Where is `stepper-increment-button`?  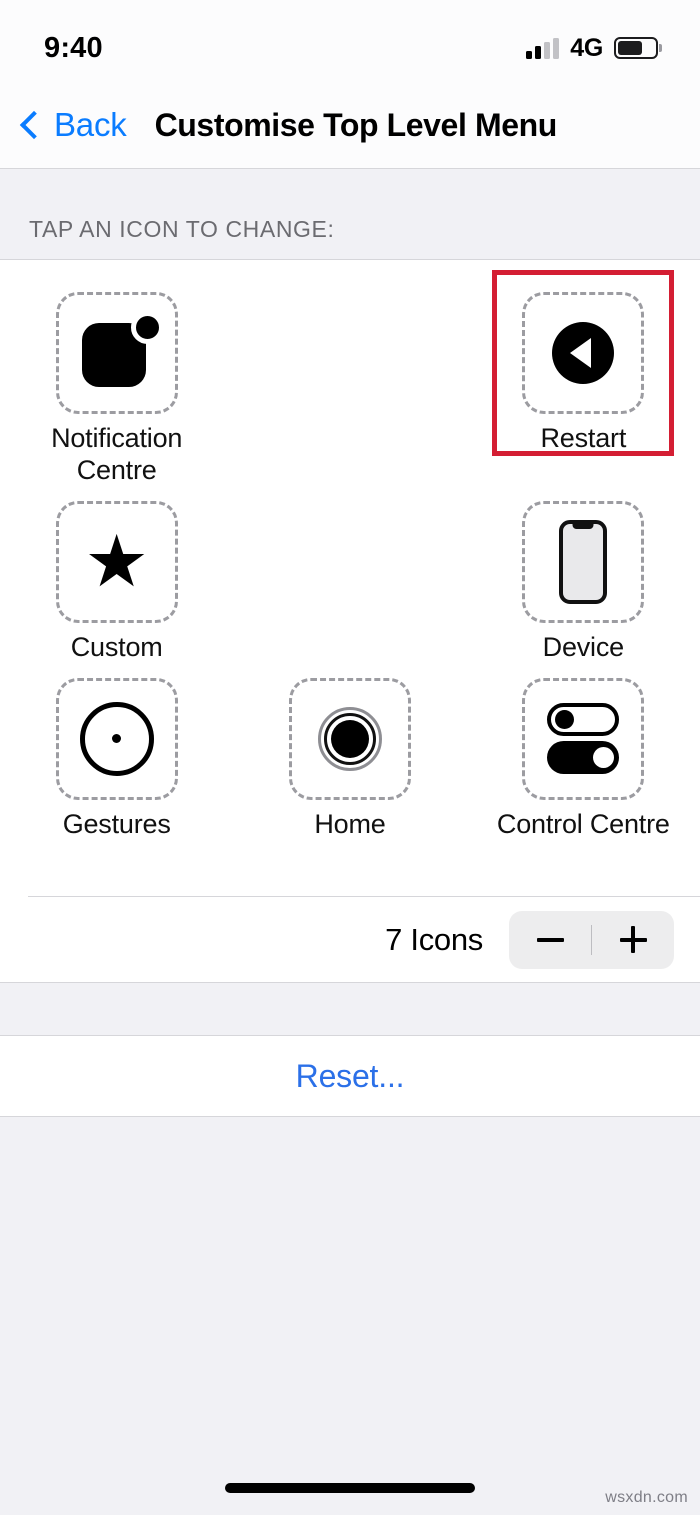 stepper-increment-button is located at coordinates (633, 940).